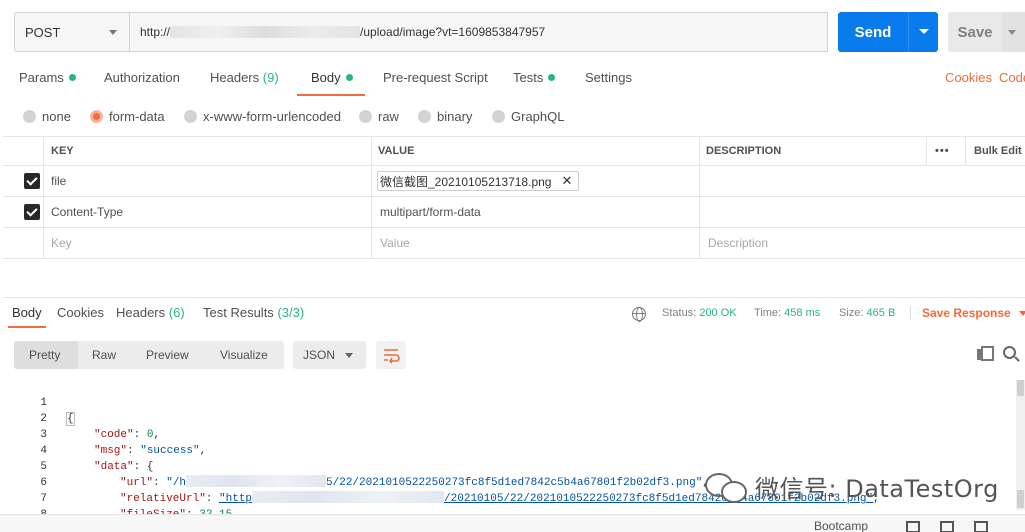 Image resolution: width=1025 pixels, height=532 pixels. What do you see at coordinates (913, 526) in the screenshot?
I see `layout-icon` at bounding box center [913, 526].